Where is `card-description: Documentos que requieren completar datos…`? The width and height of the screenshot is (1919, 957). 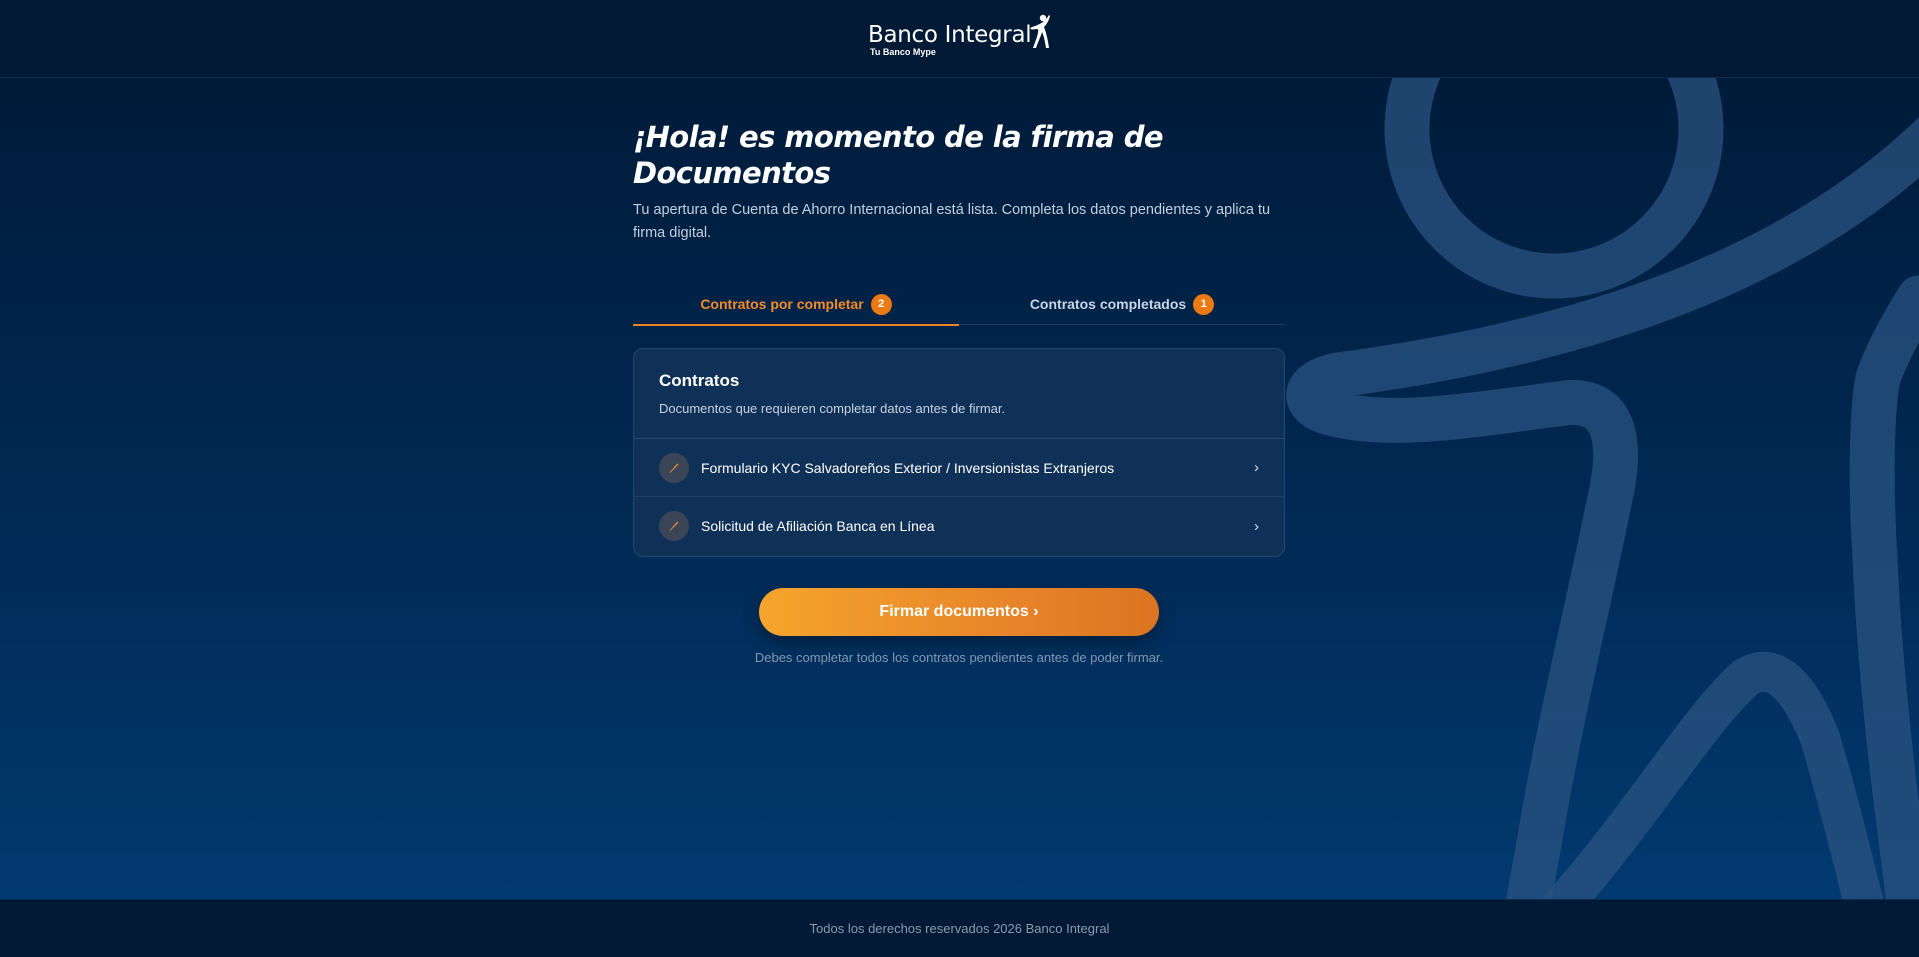
card-description: Documentos que requieren completar datos… is located at coordinates (832, 408).